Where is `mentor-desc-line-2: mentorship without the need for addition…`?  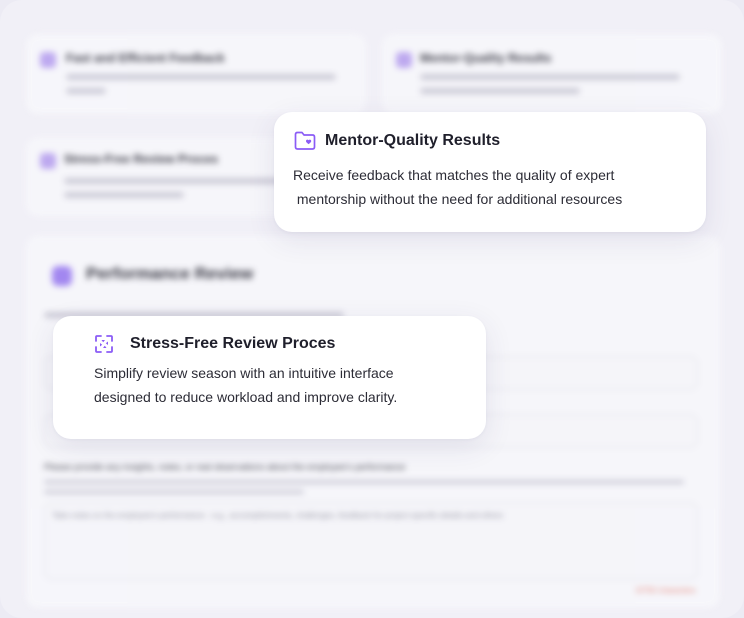
mentor-desc-line-2: mentorship without the need for addition… is located at coordinates (458, 199).